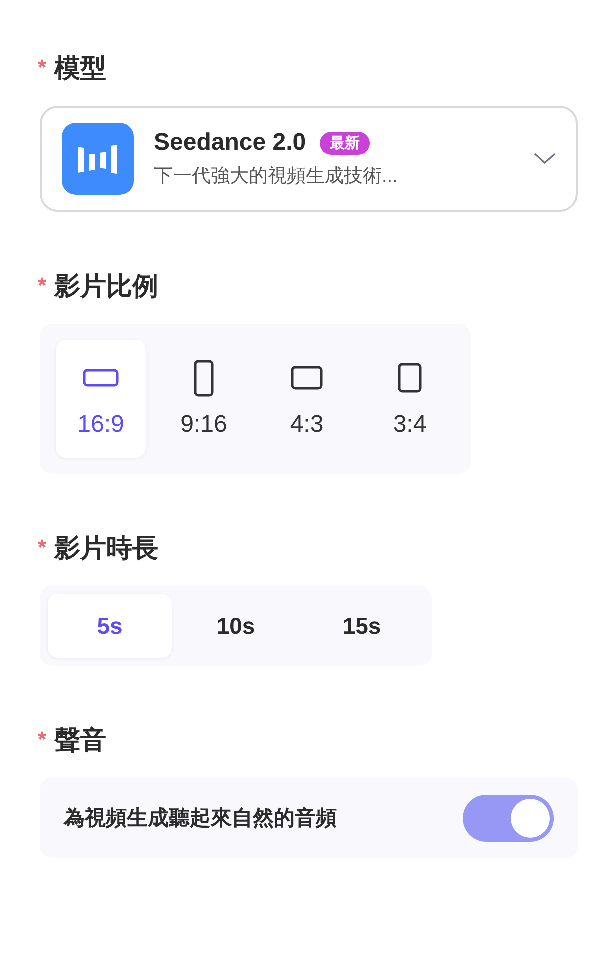  Describe the element at coordinates (362, 626) in the screenshot. I see `duration-option: 15s` at that location.